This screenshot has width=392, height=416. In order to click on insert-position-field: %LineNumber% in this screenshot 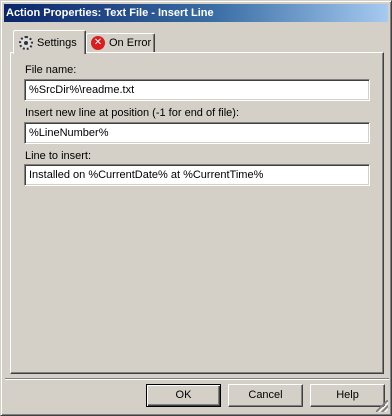, I will do `click(197, 133)`.